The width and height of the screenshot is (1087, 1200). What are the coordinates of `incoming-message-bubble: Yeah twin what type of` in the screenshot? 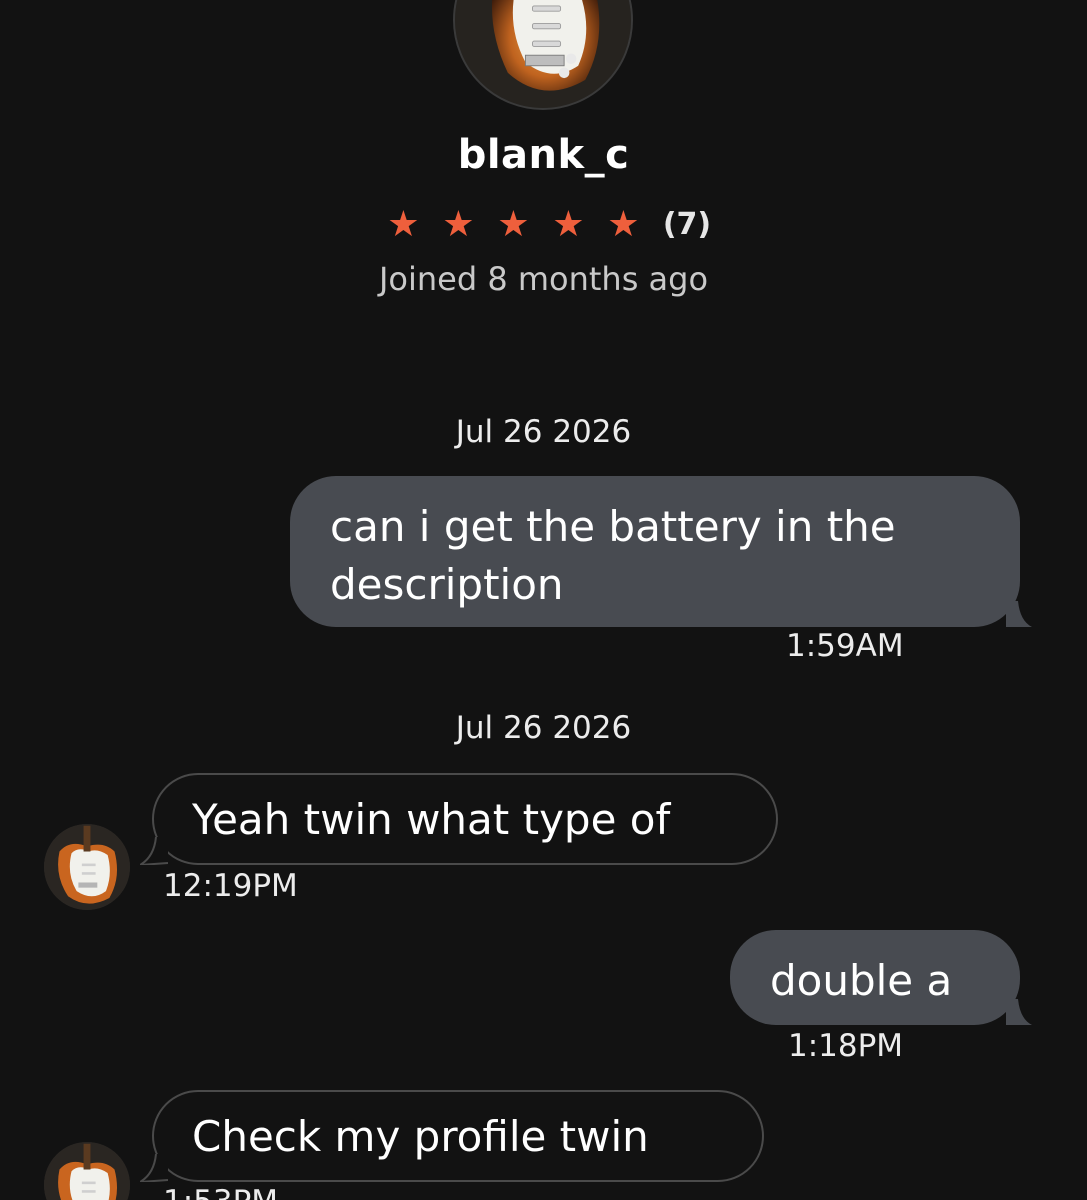 It's located at (459, 819).